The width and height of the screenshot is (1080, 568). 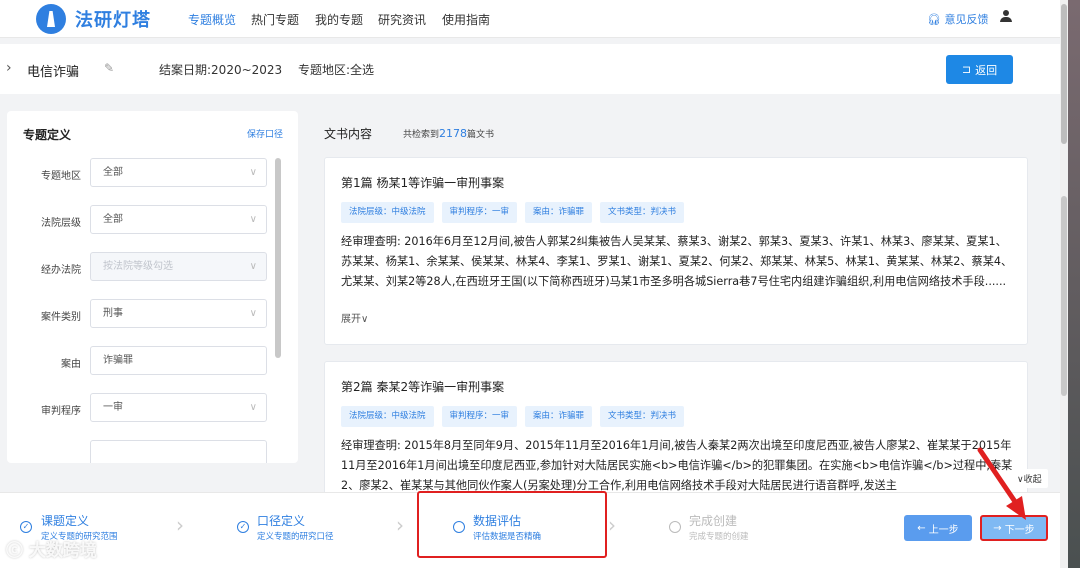 I want to click on doc-card-title: 第2篇 秦某2等诈骗一审刑事案, so click(x=422, y=386).